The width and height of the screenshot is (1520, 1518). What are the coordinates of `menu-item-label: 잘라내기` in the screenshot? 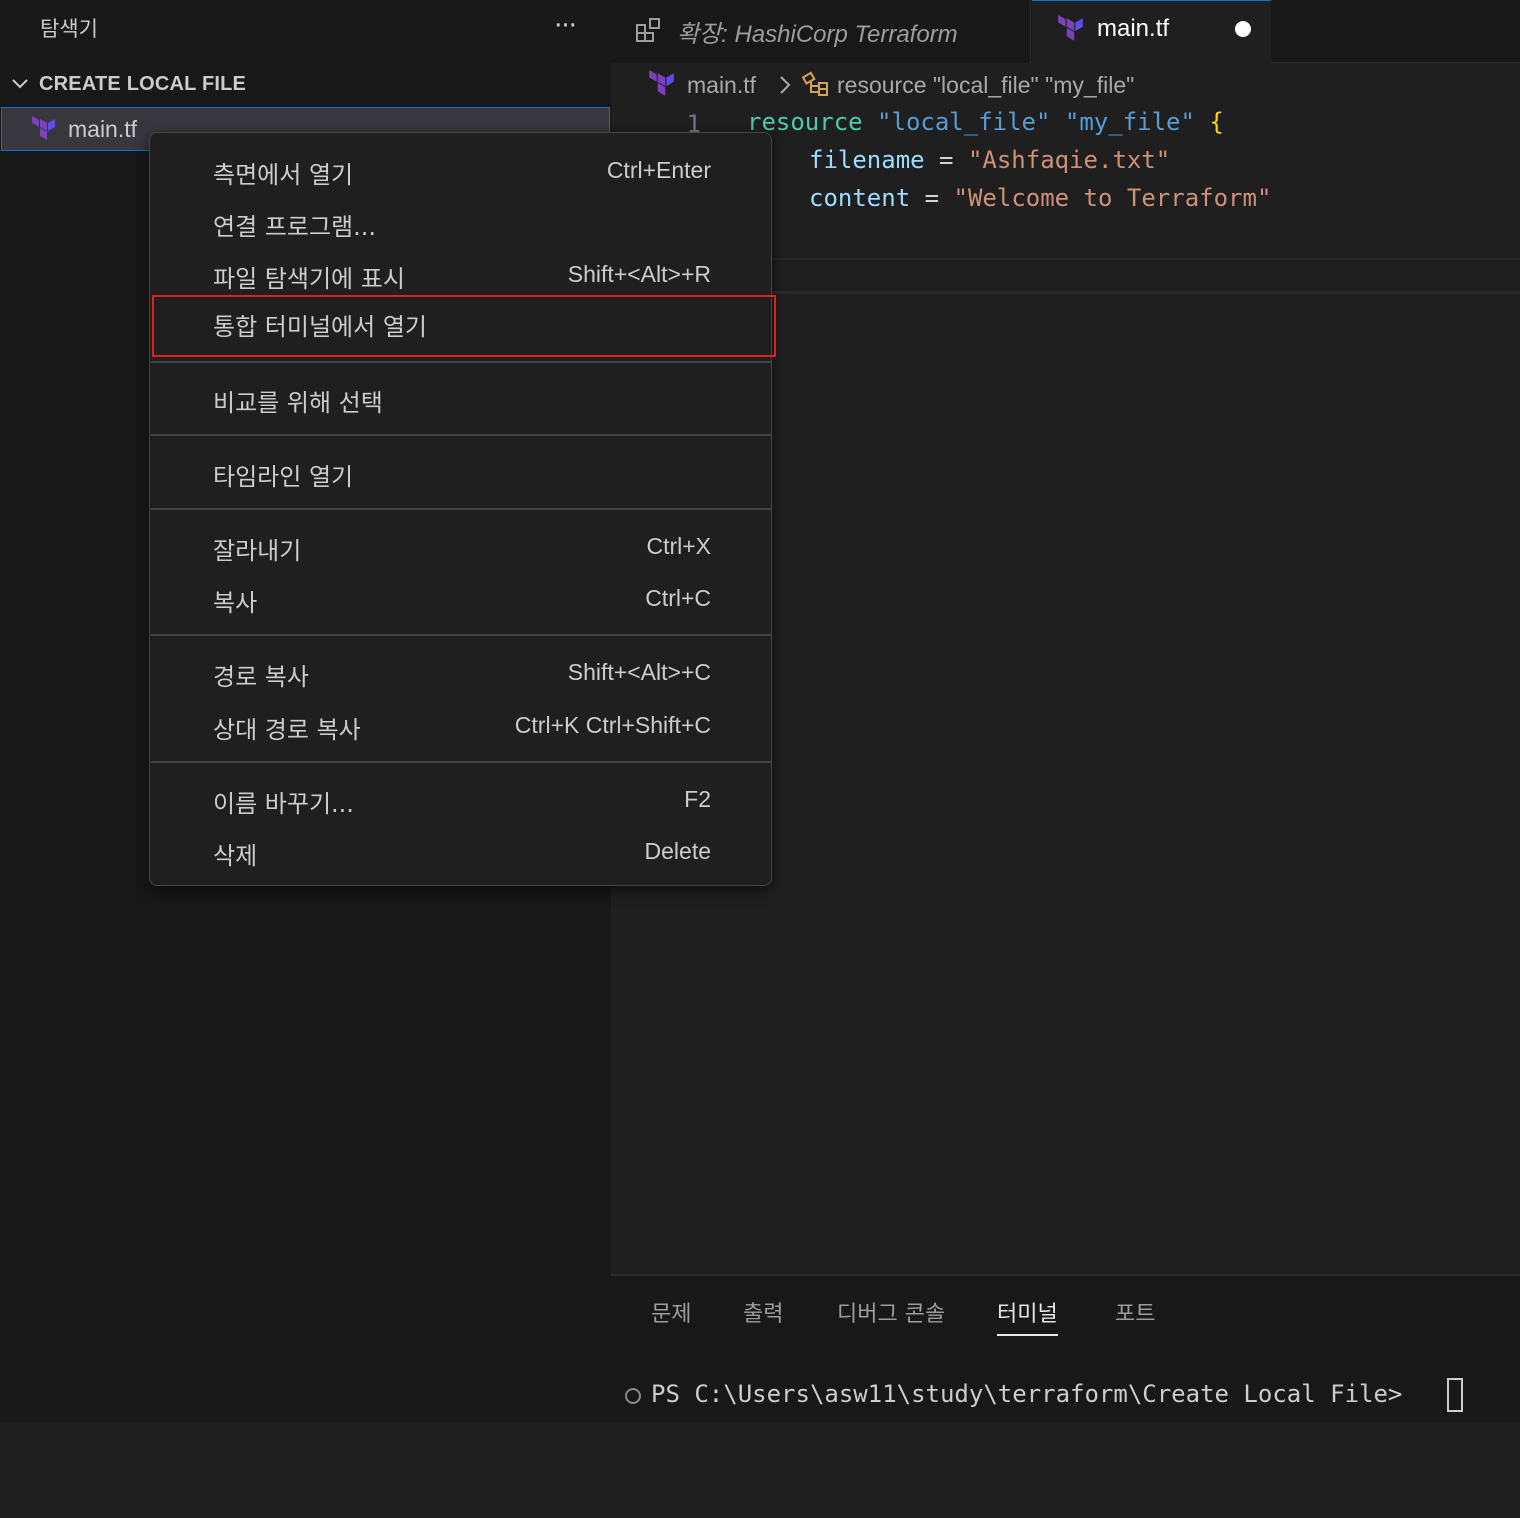 It's located at (257, 551).